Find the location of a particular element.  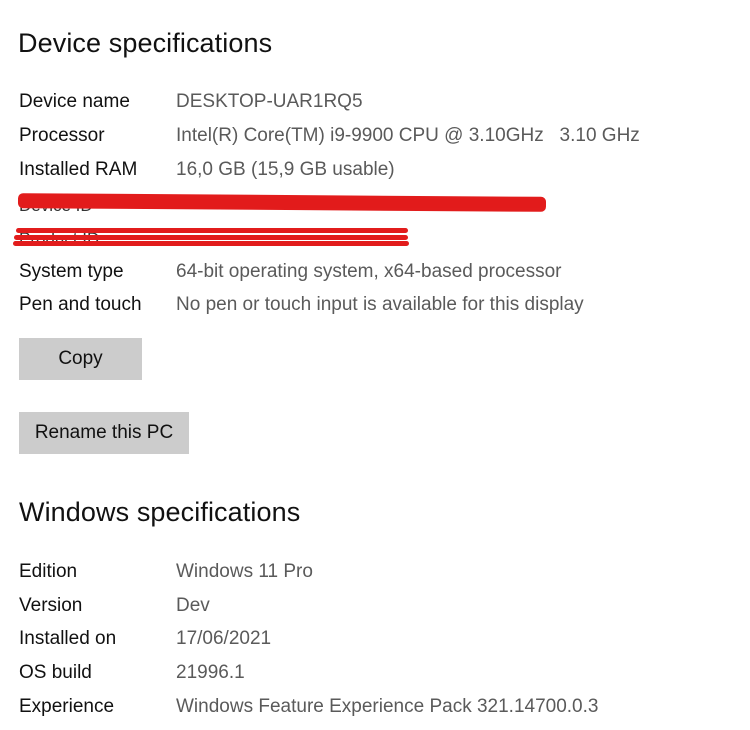

spec-value: 16,0 GB (15,9 GB usable) is located at coordinates (285, 169).